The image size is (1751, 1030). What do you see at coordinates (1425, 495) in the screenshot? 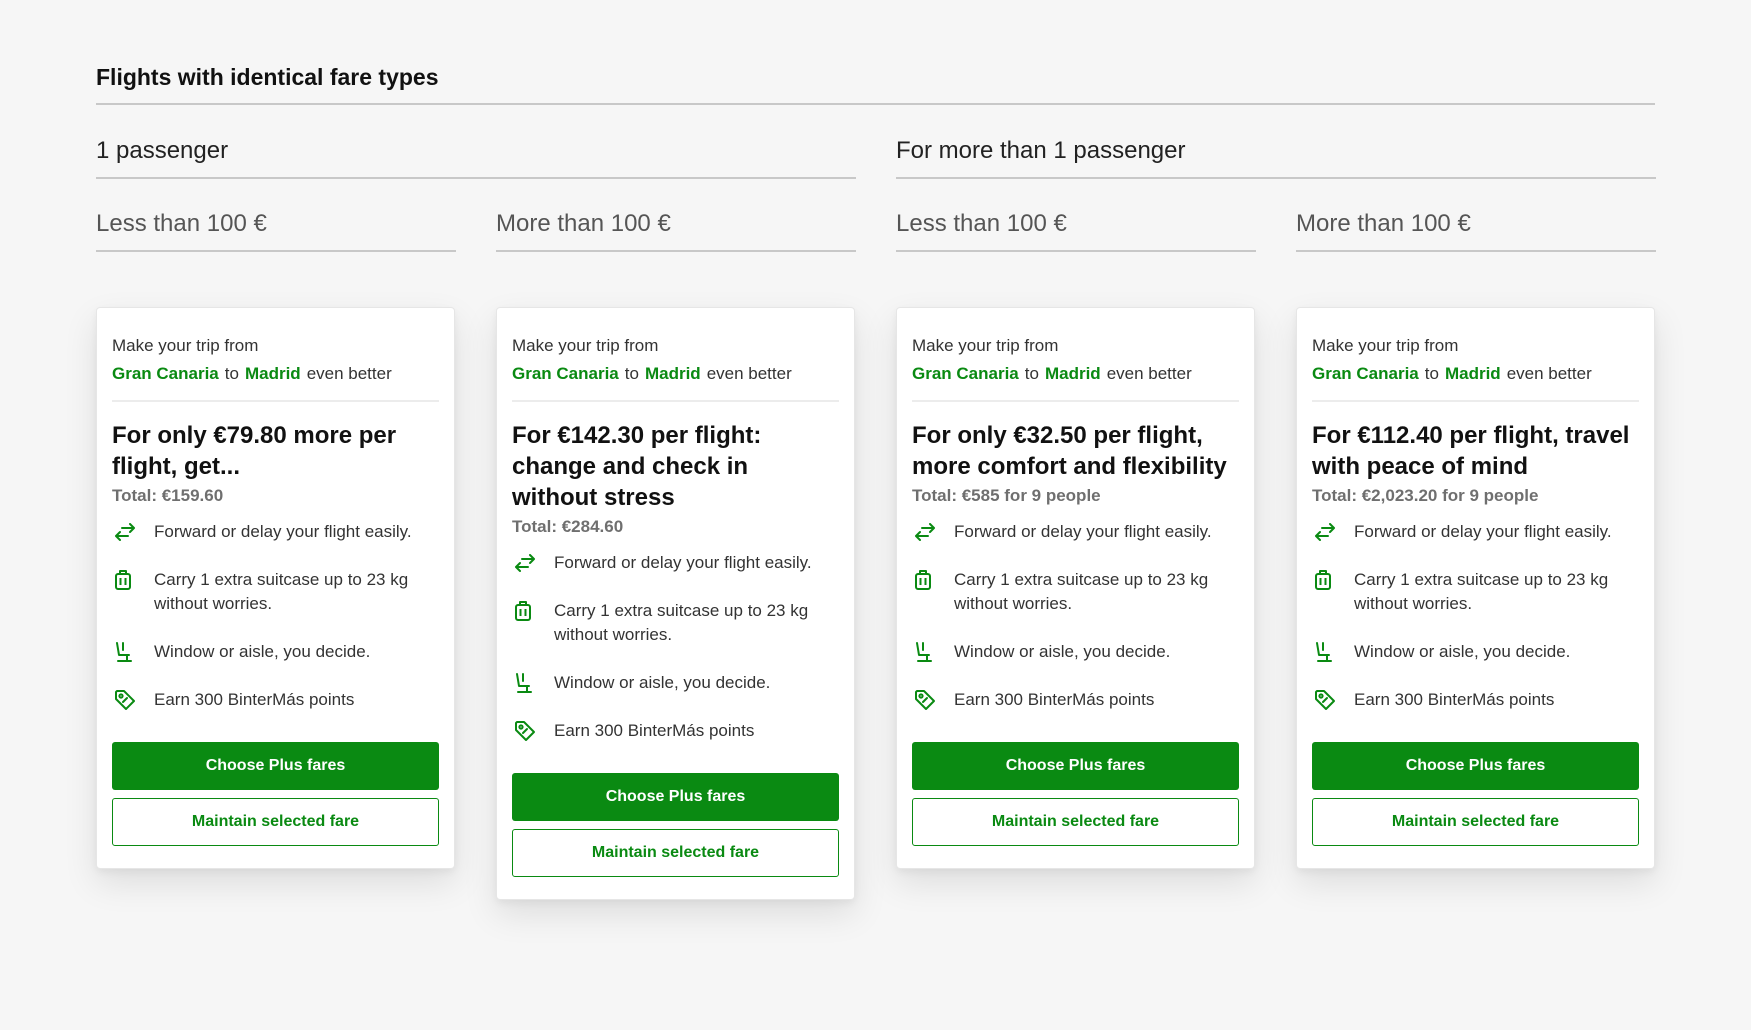
I see `card-total: Total: €2,023.20 for 9 people` at bounding box center [1425, 495].